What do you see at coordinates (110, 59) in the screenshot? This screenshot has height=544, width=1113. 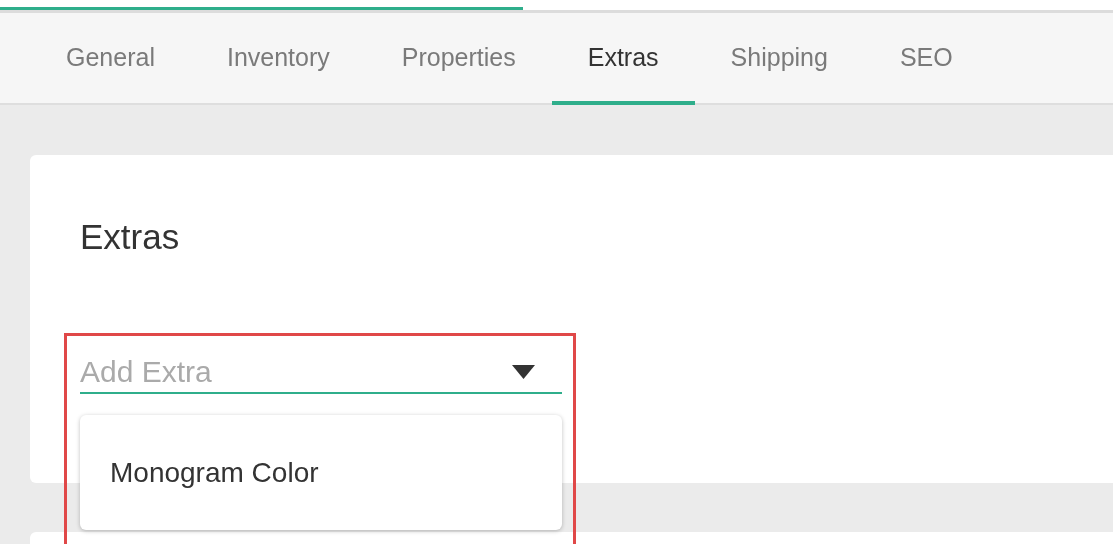 I see `tab: General` at bounding box center [110, 59].